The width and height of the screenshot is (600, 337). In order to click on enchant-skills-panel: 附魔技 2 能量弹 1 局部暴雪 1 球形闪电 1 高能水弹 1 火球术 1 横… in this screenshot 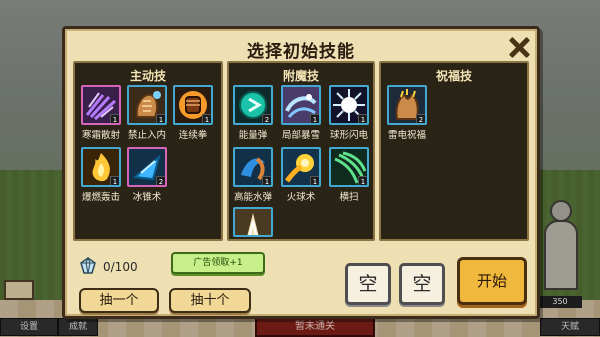, I will do `click(301, 151)`.